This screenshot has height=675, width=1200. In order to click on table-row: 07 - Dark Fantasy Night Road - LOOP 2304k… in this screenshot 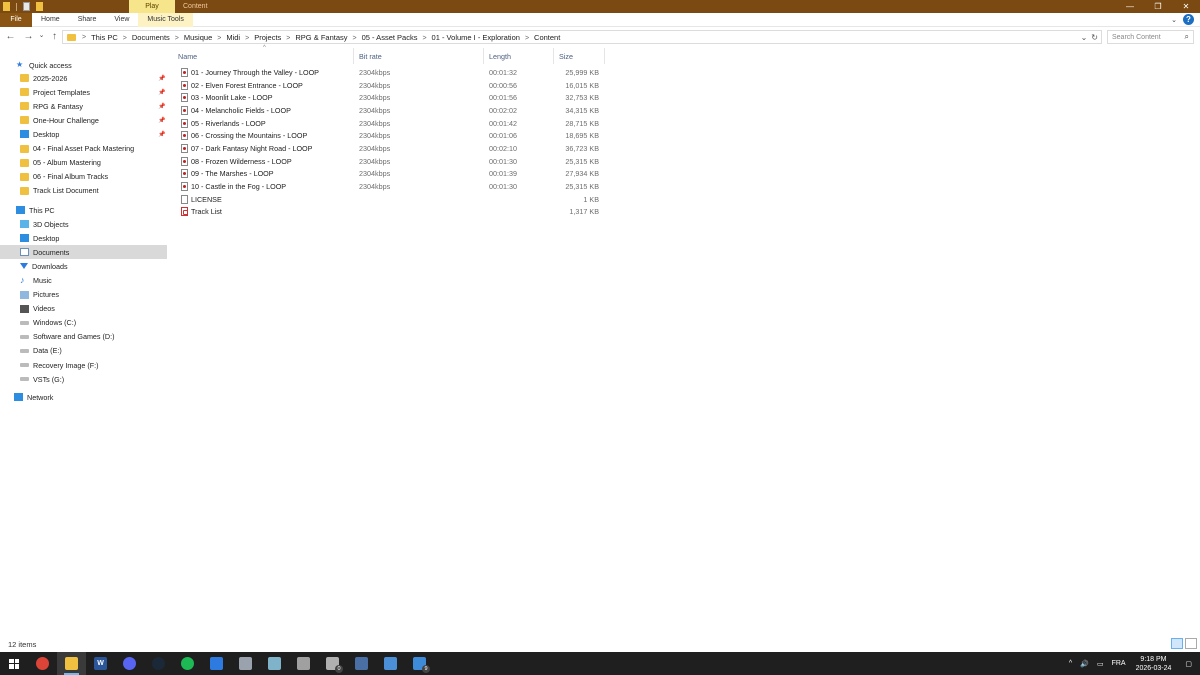, I will do `click(393, 149)`.